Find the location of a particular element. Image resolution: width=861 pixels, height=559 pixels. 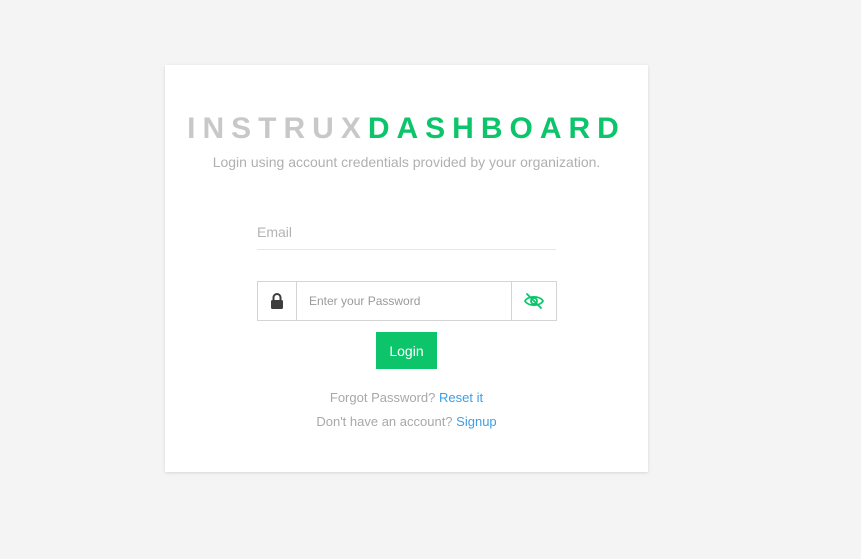

brand-logo: INSTRUXDASHBOARD is located at coordinates (406, 129).